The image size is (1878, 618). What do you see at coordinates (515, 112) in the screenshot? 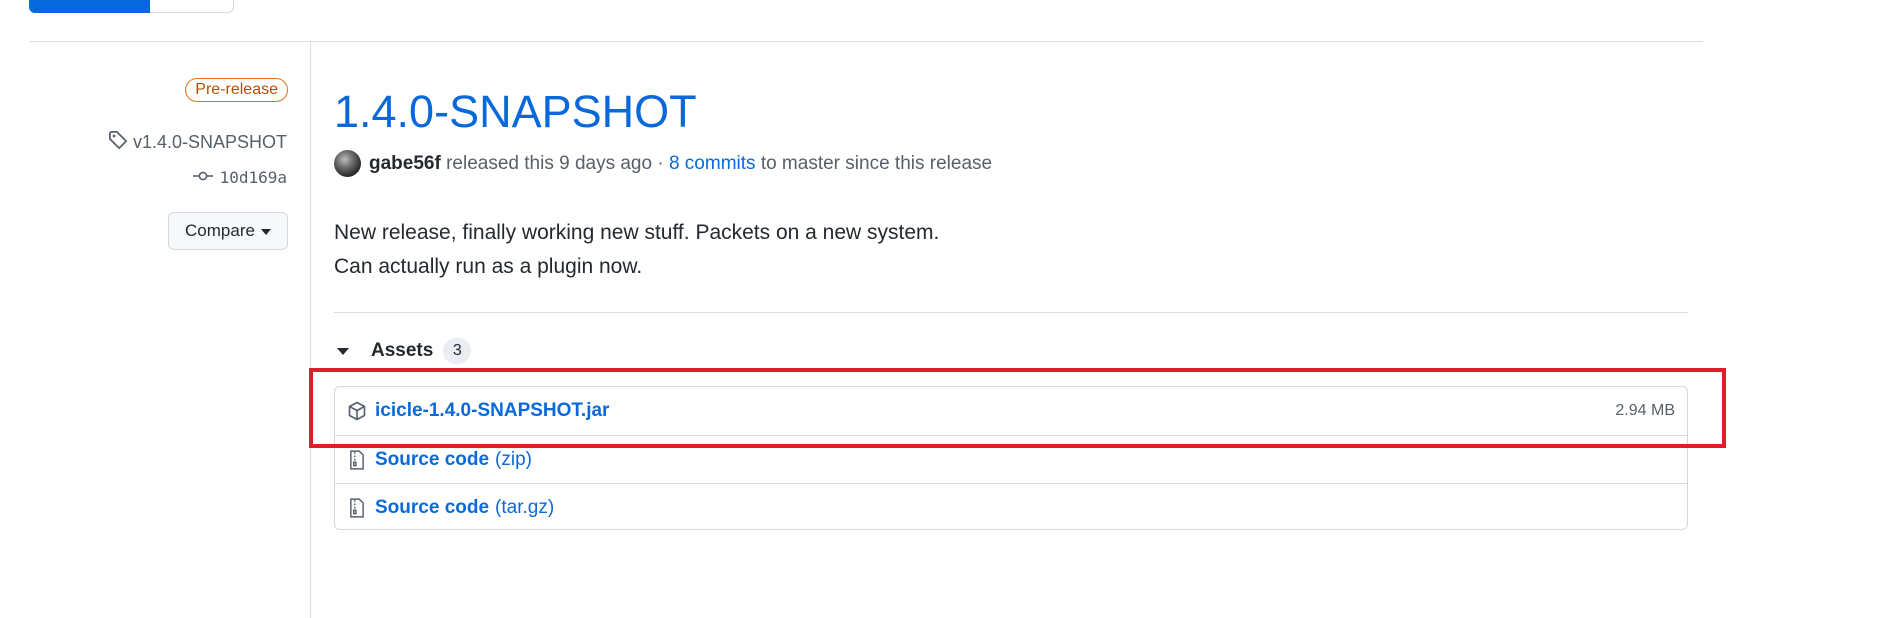
I see `release-title: 1.4.0-SNAPSHOT` at bounding box center [515, 112].